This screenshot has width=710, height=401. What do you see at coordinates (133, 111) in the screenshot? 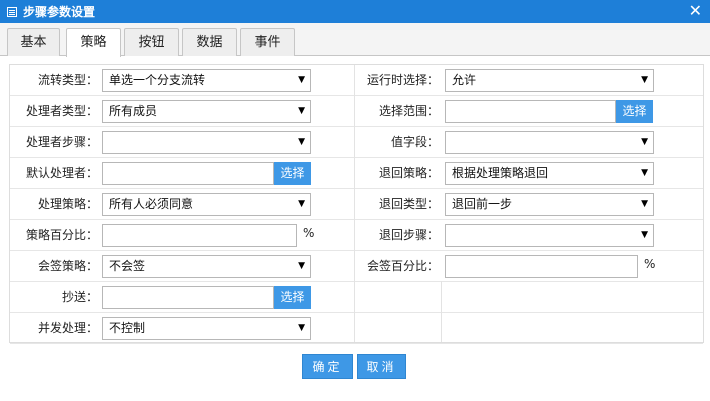
I see `handler-type-value: 所有成员` at bounding box center [133, 111].